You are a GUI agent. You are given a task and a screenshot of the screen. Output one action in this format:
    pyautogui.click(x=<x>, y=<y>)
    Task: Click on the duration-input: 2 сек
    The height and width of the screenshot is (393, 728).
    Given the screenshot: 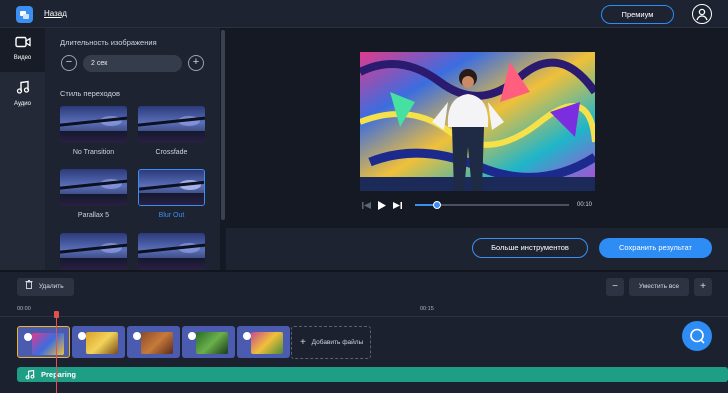 What is the action you would take?
    pyautogui.click(x=132, y=63)
    